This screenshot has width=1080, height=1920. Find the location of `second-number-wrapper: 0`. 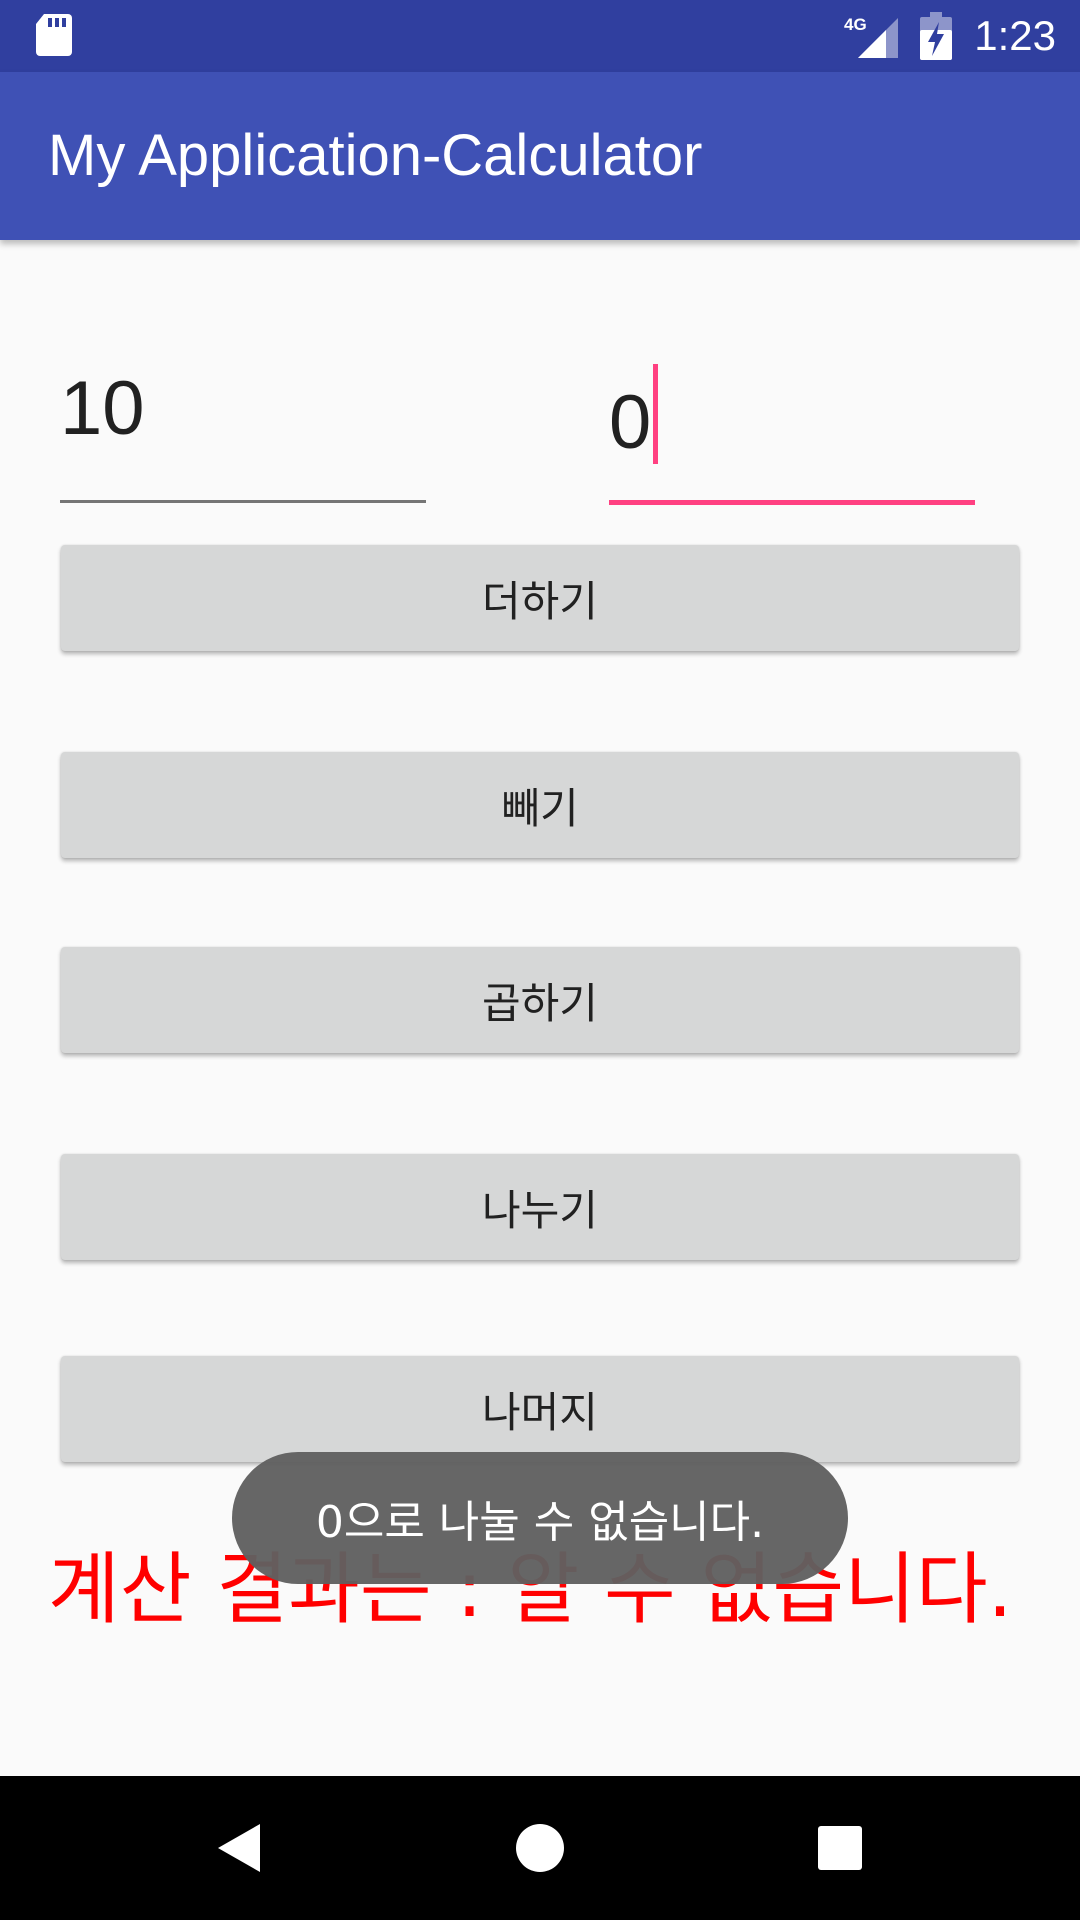

second-number-wrapper: 0 is located at coordinates (634, 416).